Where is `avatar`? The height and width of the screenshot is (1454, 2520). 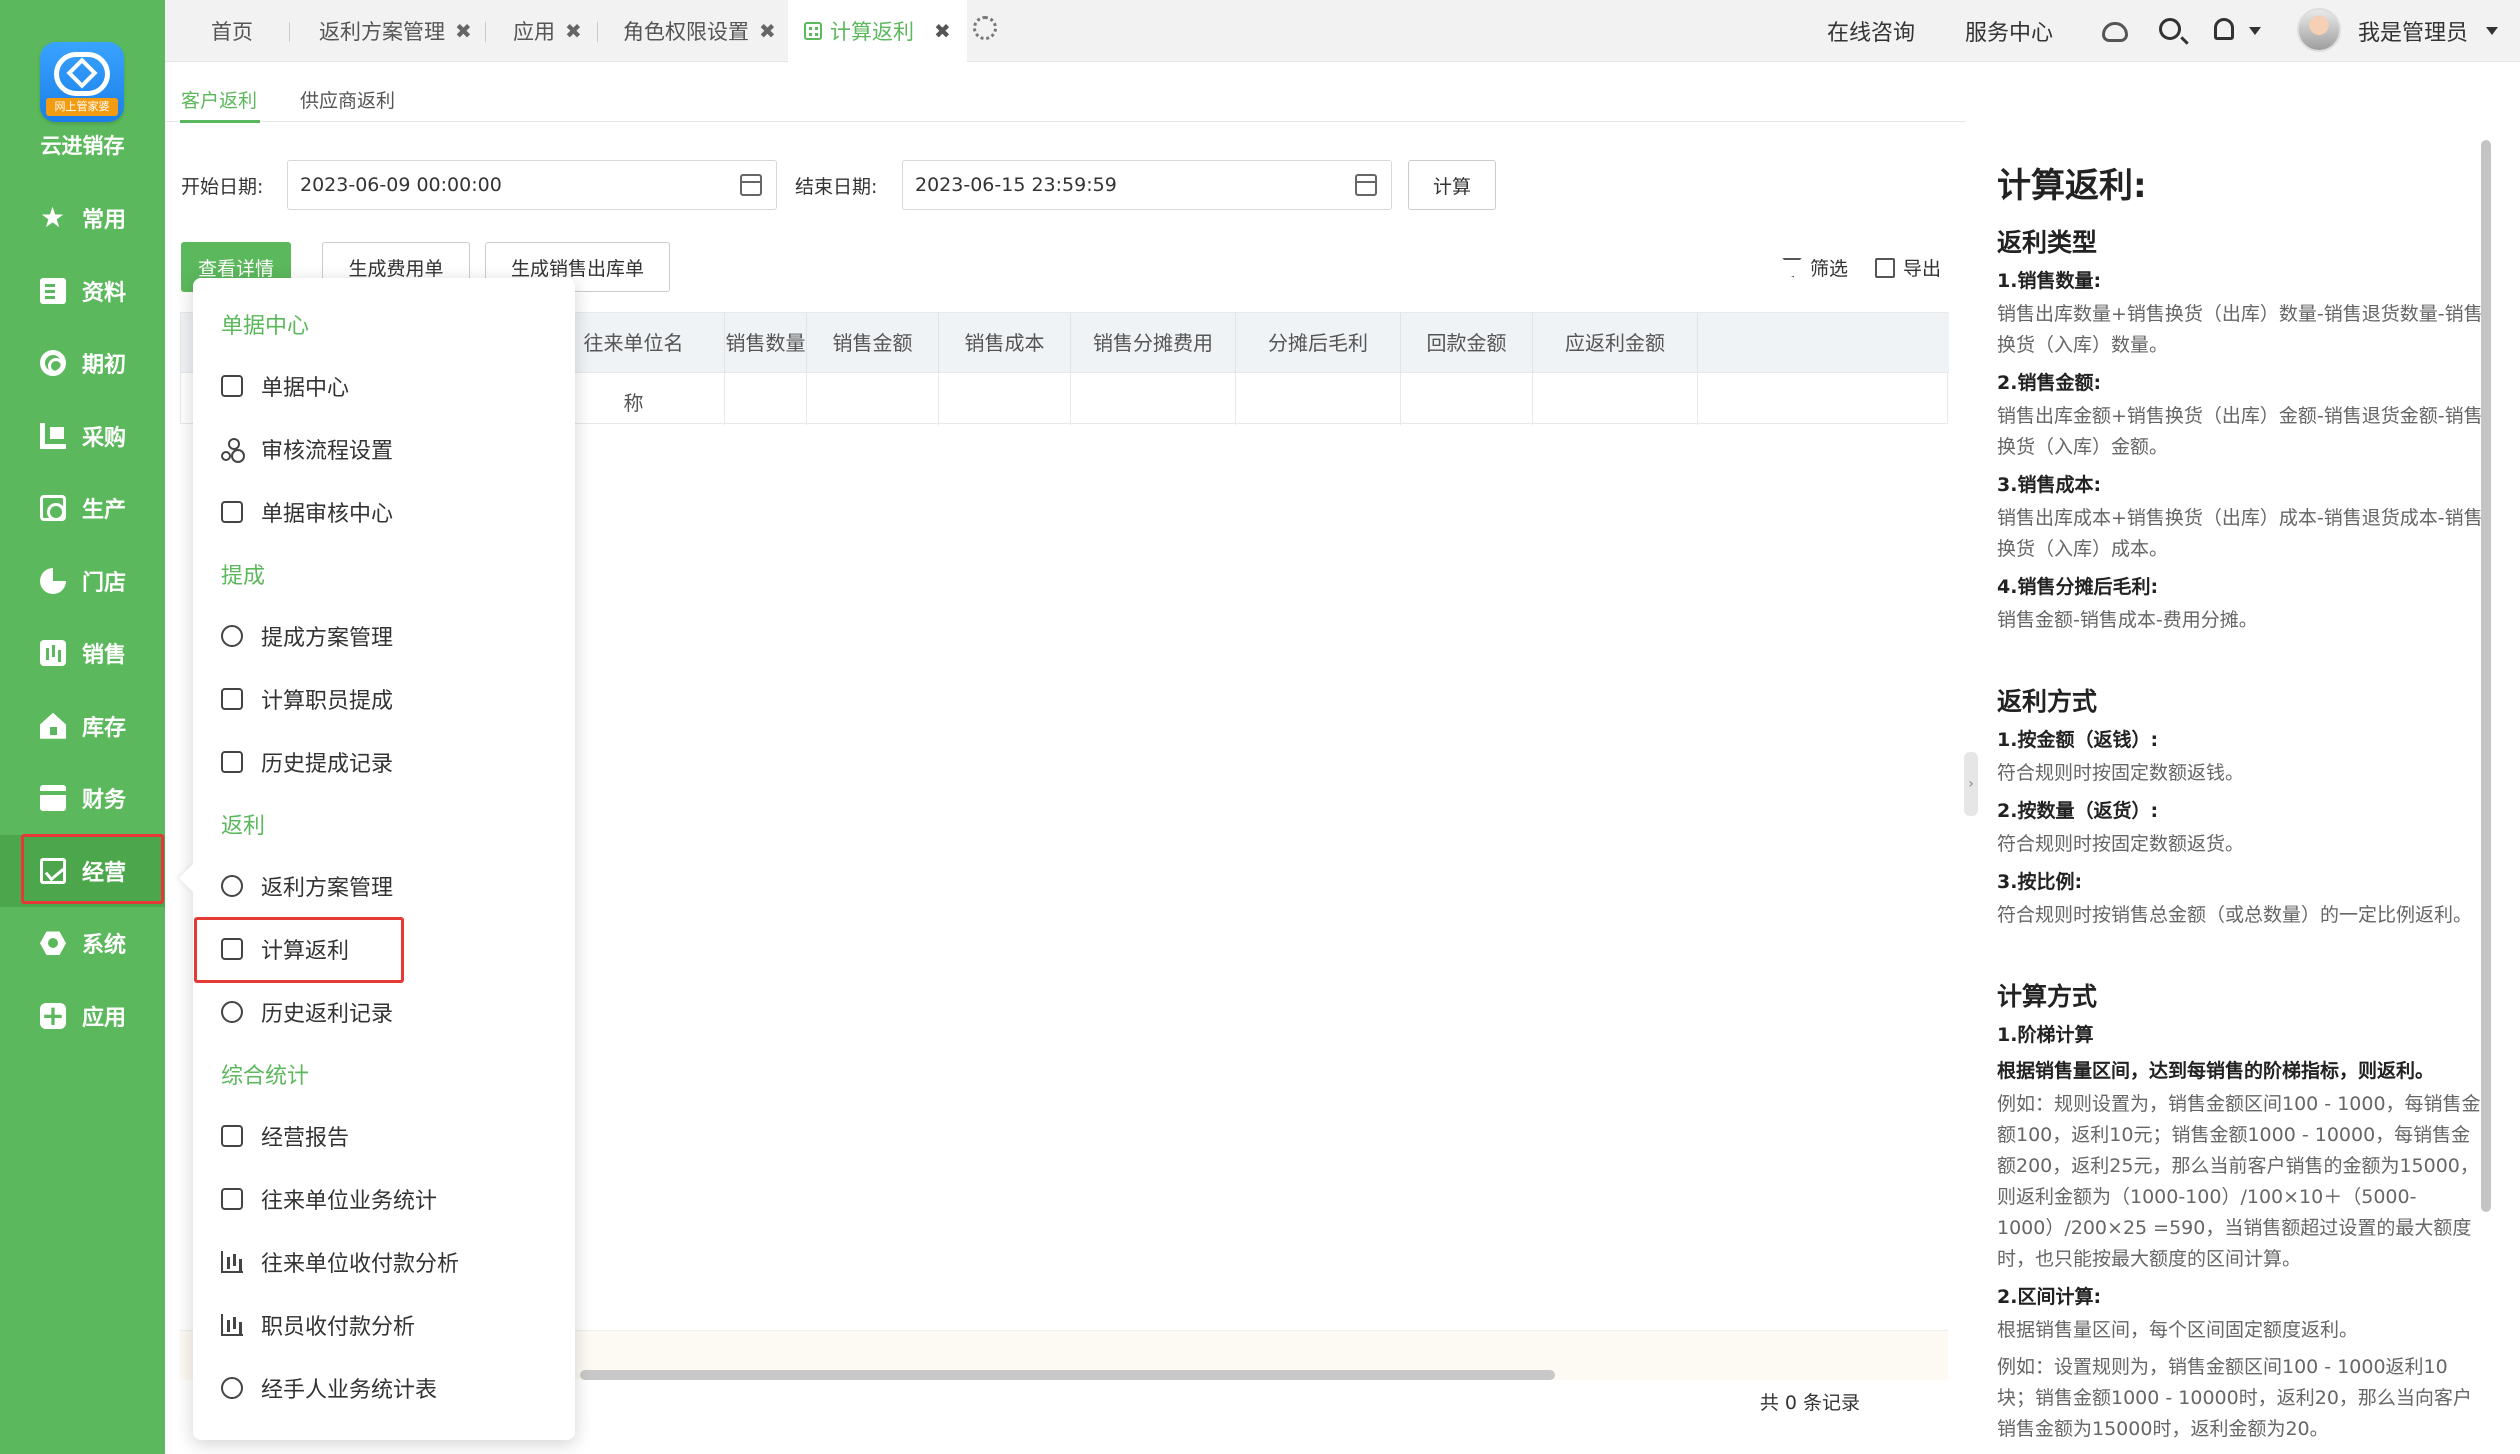
avatar is located at coordinates (2319, 30).